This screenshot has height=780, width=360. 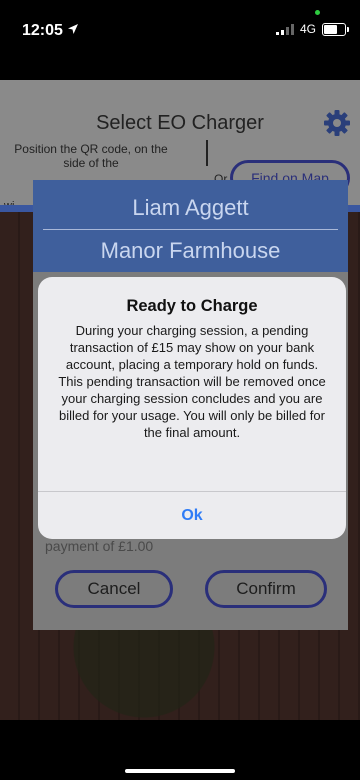 What do you see at coordinates (99, 546) in the screenshot?
I see `payment-text: payment of £1.00` at bounding box center [99, 546].